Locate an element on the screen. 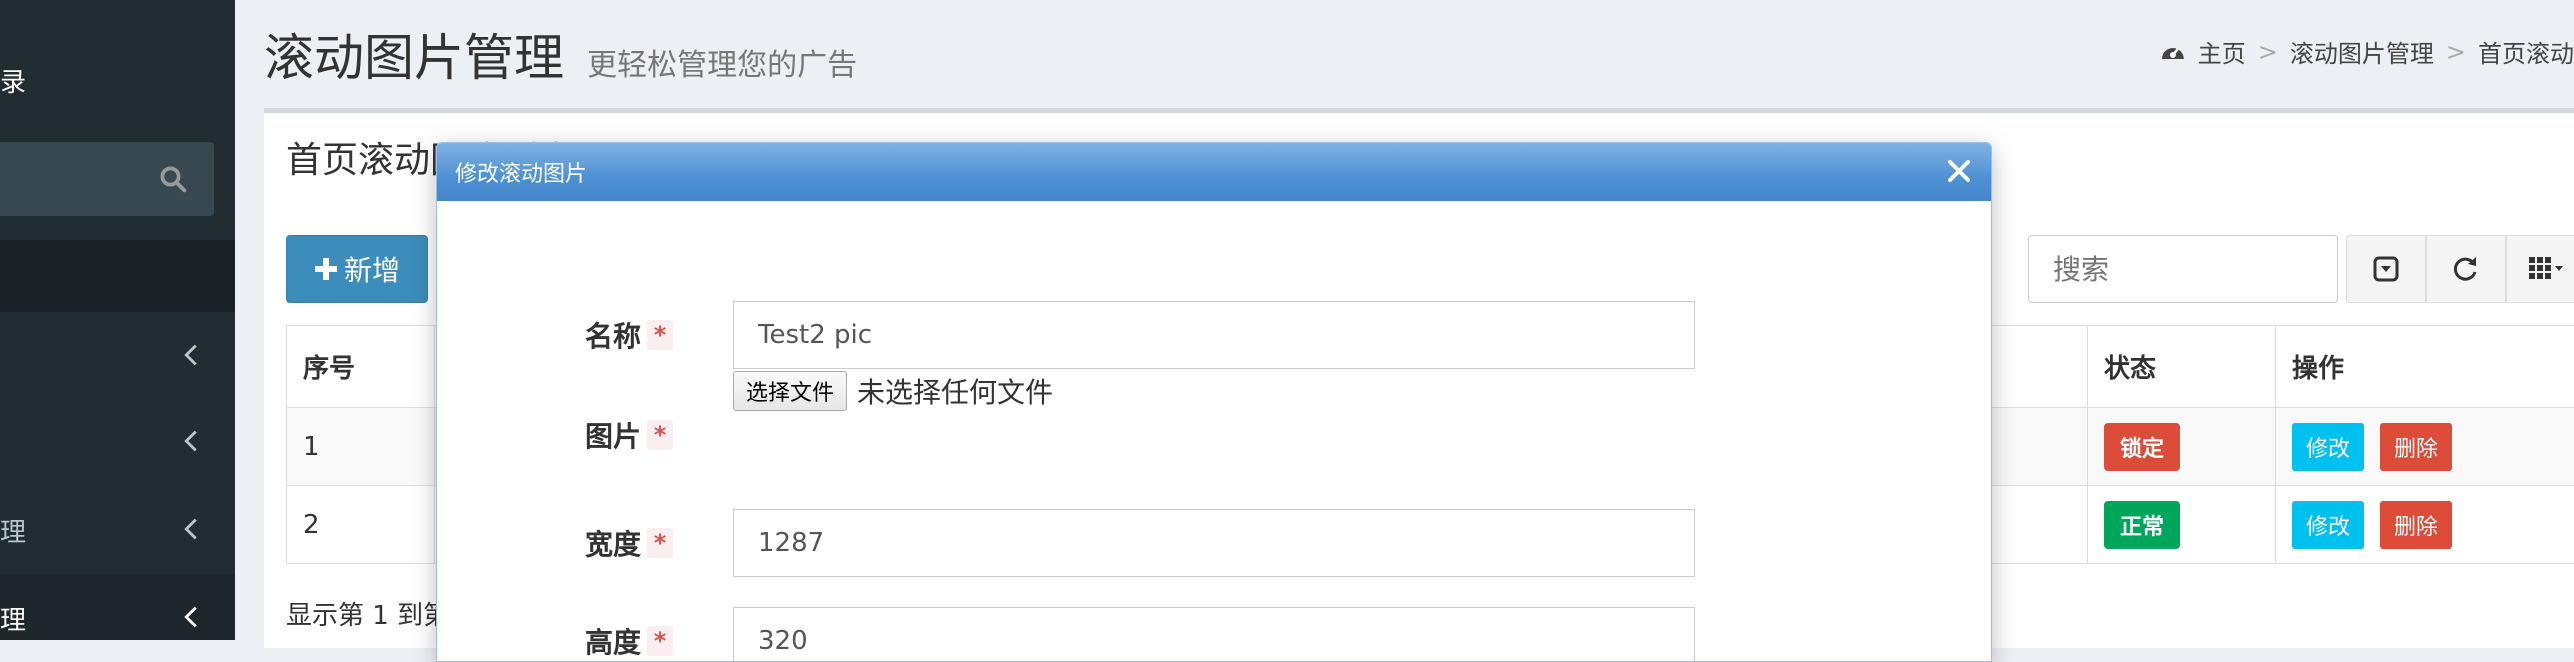  sidebar-header-band is located at coordinates (117, 276).